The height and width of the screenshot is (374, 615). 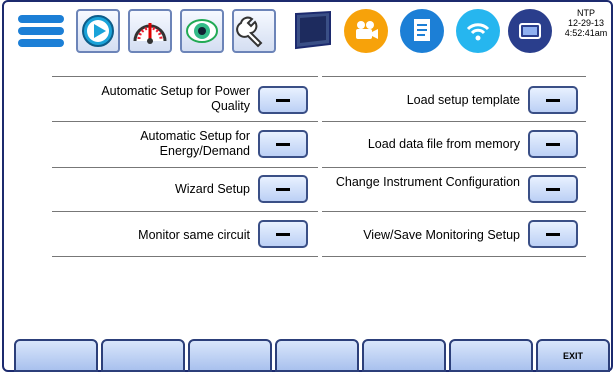 What do you see at coordinates (150, 31) in the screenshot?
I see `gauge-icon` at bounding box center [150, 31].